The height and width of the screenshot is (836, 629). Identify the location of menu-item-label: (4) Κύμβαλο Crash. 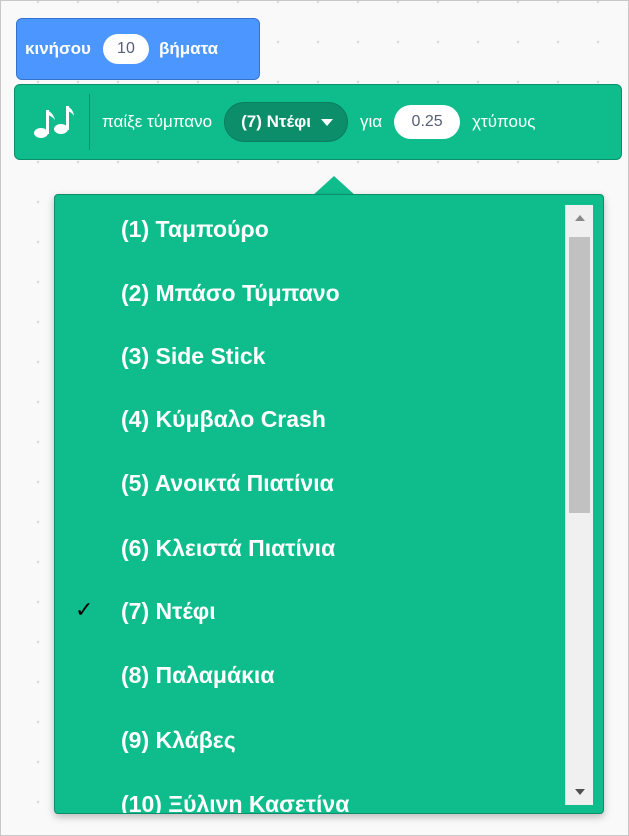
(223, 418).